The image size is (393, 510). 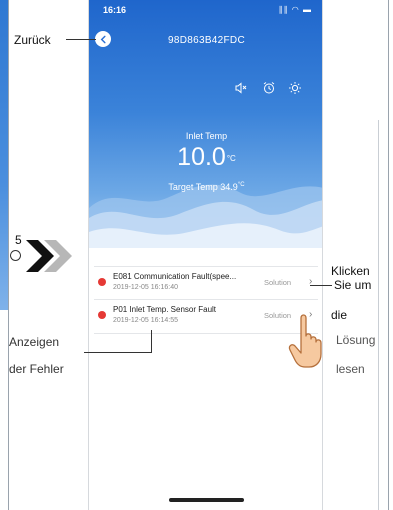 What do you see at coordinates (206, 500) in the screenshot?
I see `home-indicator` at bounding box center [206, 500].